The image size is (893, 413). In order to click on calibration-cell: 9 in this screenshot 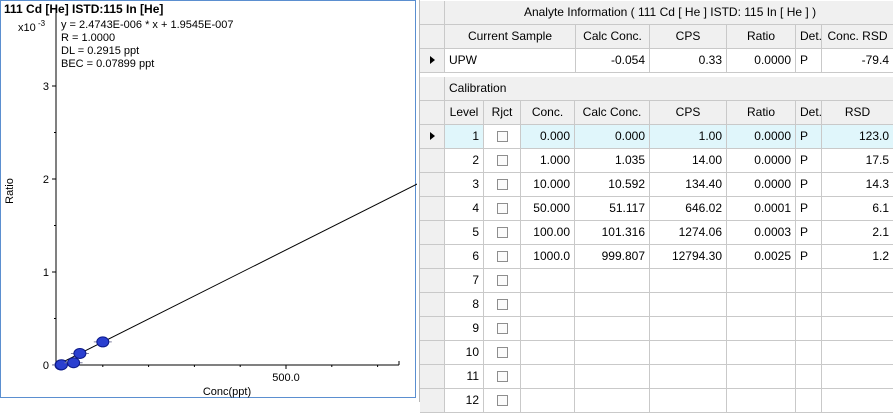, I will do `click(464, 329)`.